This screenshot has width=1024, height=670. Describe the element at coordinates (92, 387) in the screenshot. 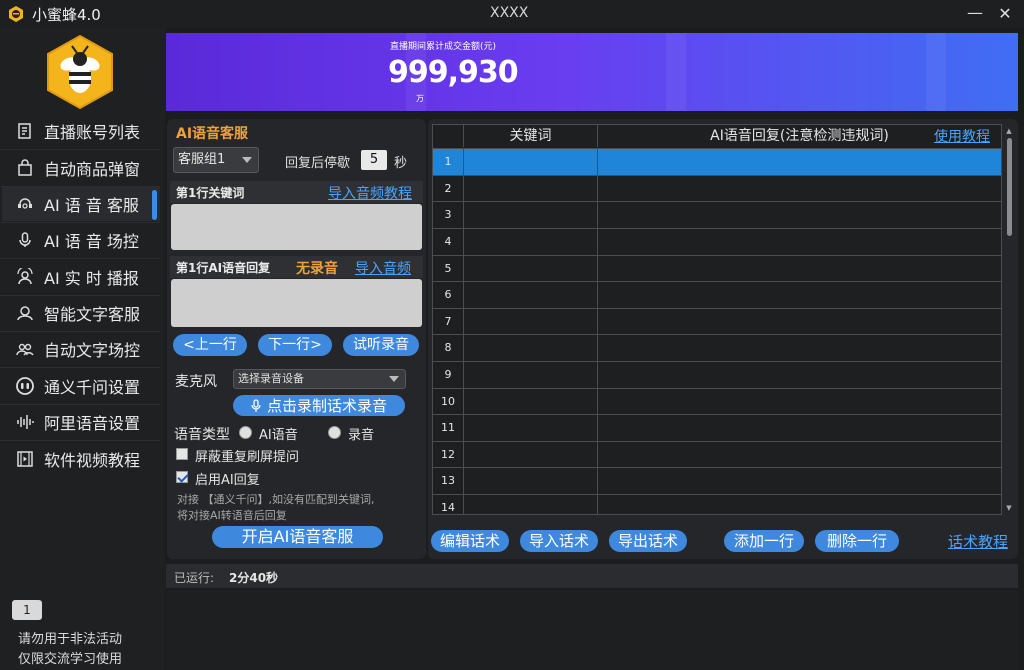

I see `sidebar-item-label: 通义千问设置` at that location.